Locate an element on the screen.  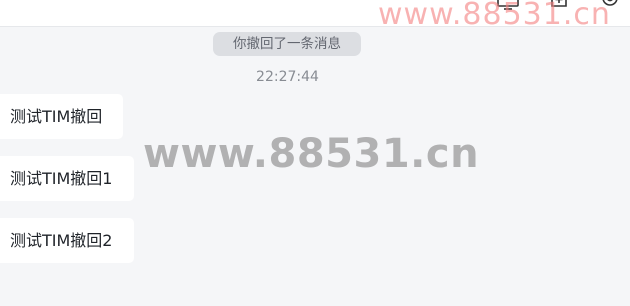
message-bubble: 测试TIM撤回1 is located at coordinates (67, 178).